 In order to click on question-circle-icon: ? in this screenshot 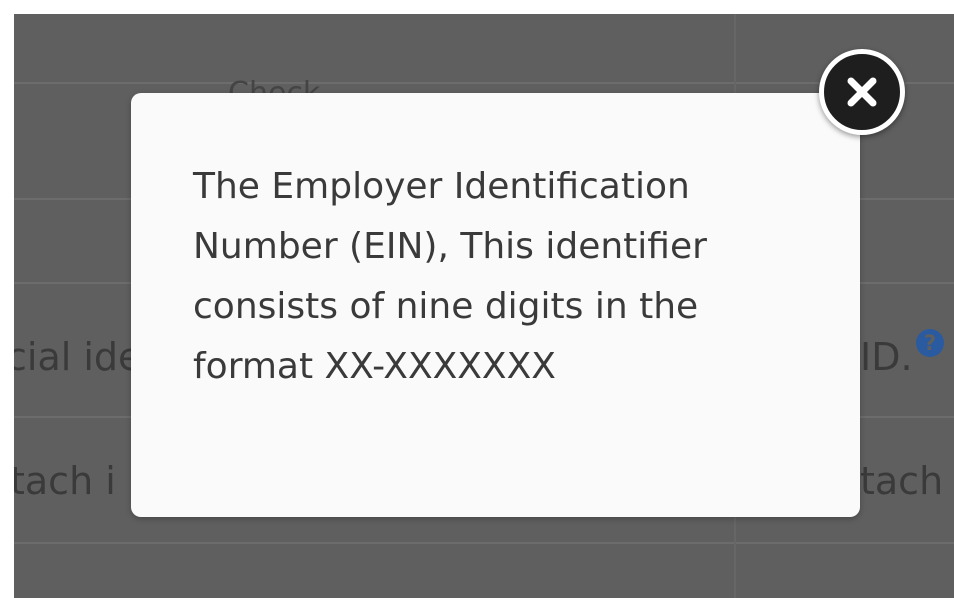, I will do `click(930, 343)`.